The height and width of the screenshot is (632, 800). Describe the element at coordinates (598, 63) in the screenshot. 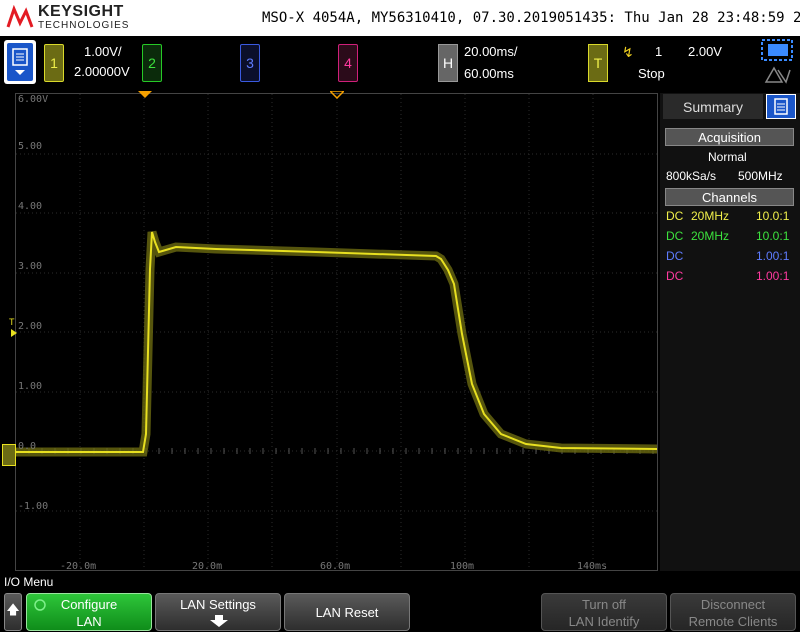

I see `trigger-button: T` at that location.